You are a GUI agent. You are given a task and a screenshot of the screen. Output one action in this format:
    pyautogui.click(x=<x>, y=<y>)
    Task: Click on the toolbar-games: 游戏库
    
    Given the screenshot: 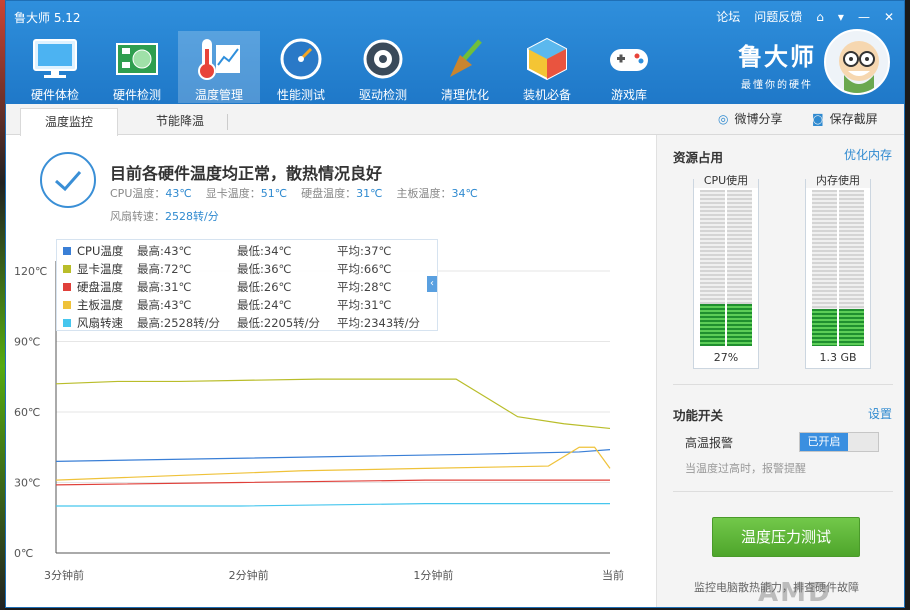 What is the action you would take?
    pyautogui.click(x=629, y=67)
    